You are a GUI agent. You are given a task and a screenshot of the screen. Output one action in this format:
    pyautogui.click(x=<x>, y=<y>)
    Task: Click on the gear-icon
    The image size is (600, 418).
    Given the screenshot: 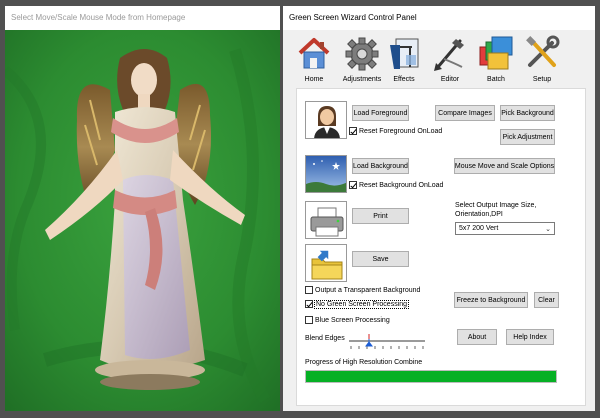 What is the action you would take?
    pyautogui.click(x=362, y=54)
    